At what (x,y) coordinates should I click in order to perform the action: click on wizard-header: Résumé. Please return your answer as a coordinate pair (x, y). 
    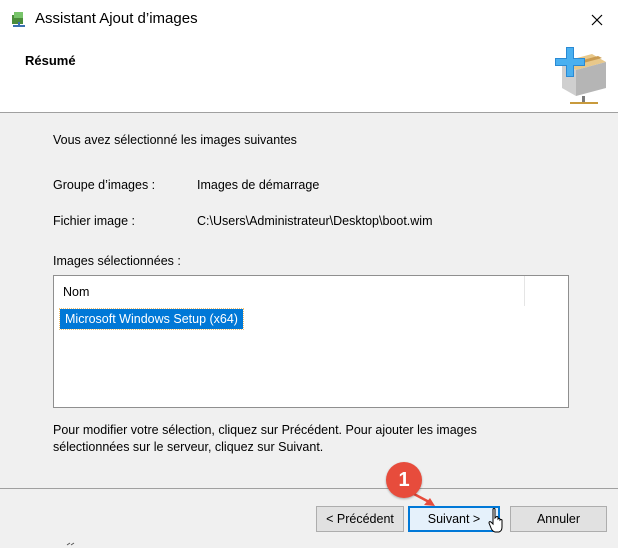
    Looking at the image, I should click on (309, 76).